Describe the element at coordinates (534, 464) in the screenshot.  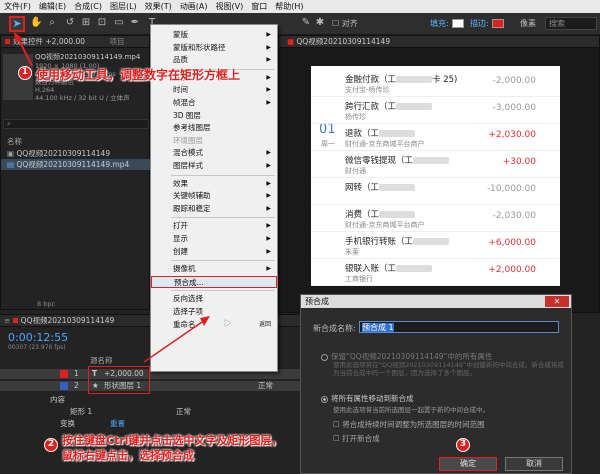
I see `cancel-button: 取消` at that location.